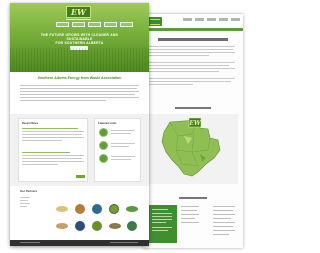  What do you see at coordinates (79, 43) in the screenshot?
I see `hero-headline-line-2: FOR SOUTHERN ALBERTA` at bounding box center [79, 43].